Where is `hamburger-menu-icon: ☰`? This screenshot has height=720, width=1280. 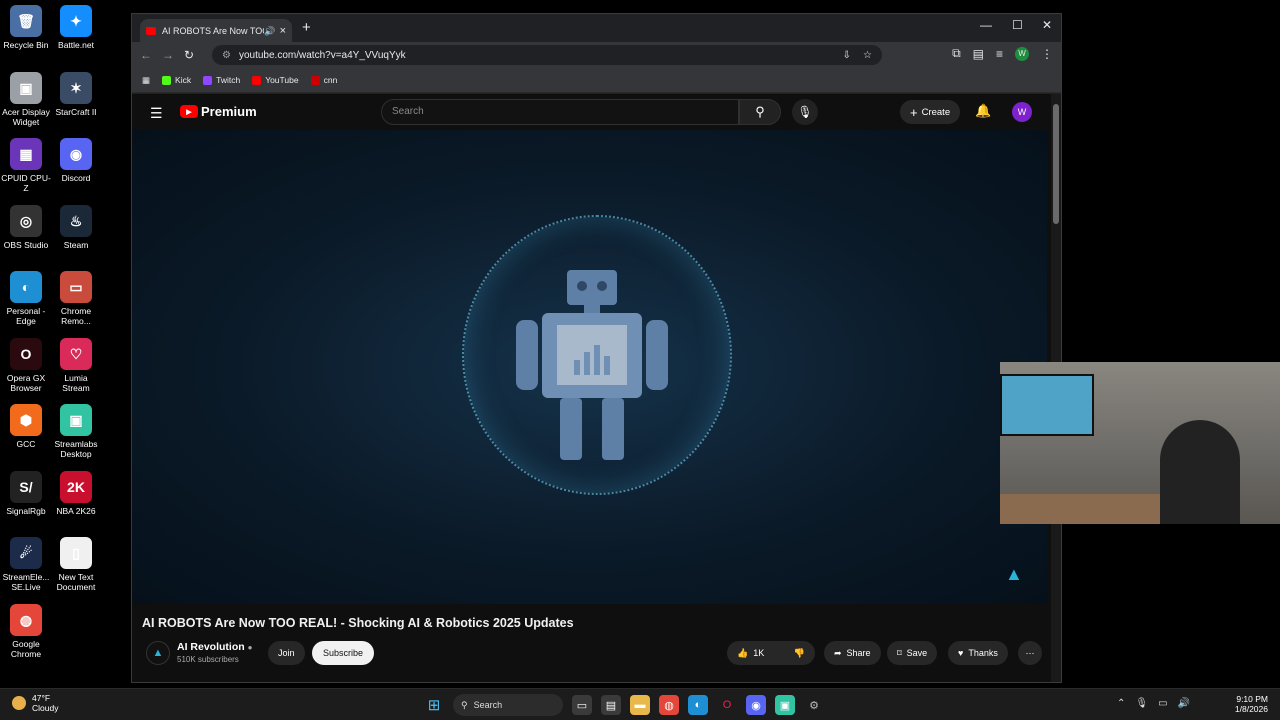
hamburger-menu-icon: ☰ is located at coordinates (156, 113).